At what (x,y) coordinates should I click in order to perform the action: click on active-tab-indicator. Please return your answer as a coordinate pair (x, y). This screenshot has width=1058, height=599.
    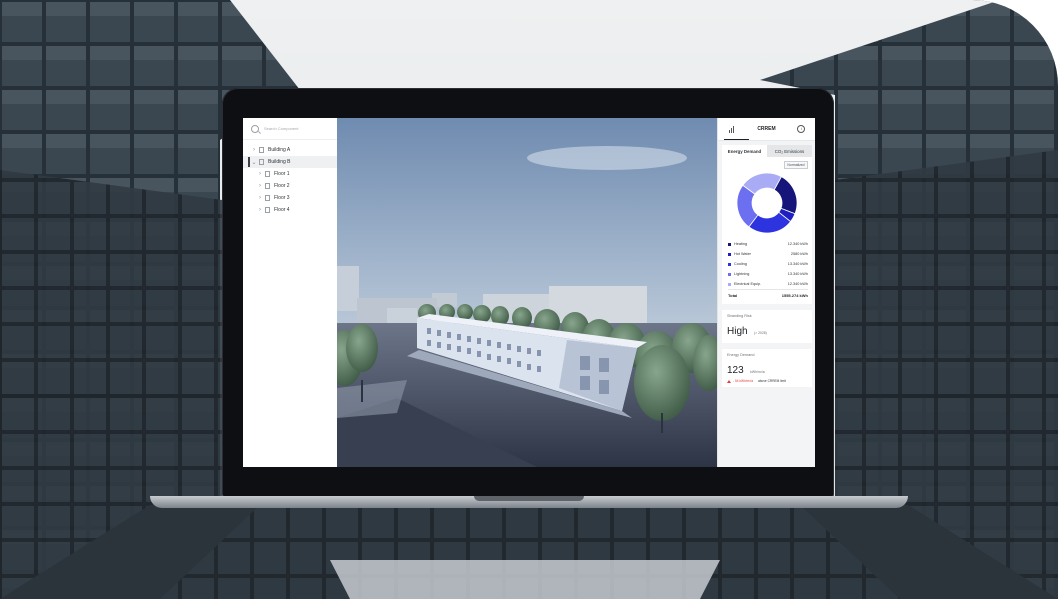
    Looking at the image, I should click on (736, 139).